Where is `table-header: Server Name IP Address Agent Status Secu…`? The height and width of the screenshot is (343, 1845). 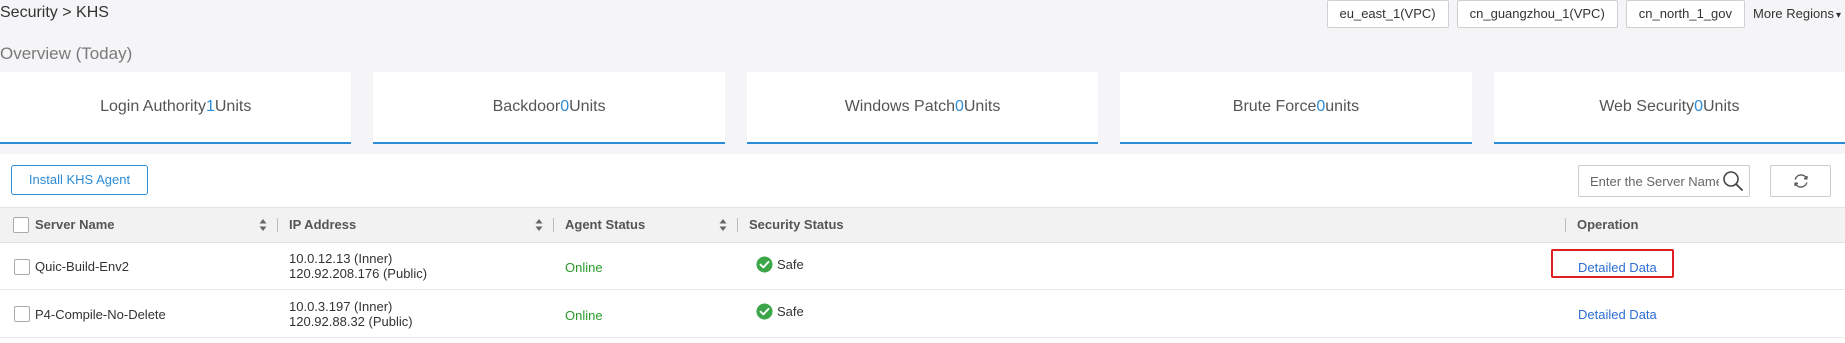
table-header: Server Name IP Address Agent Status Secu… is located at coordinates (922, 225).